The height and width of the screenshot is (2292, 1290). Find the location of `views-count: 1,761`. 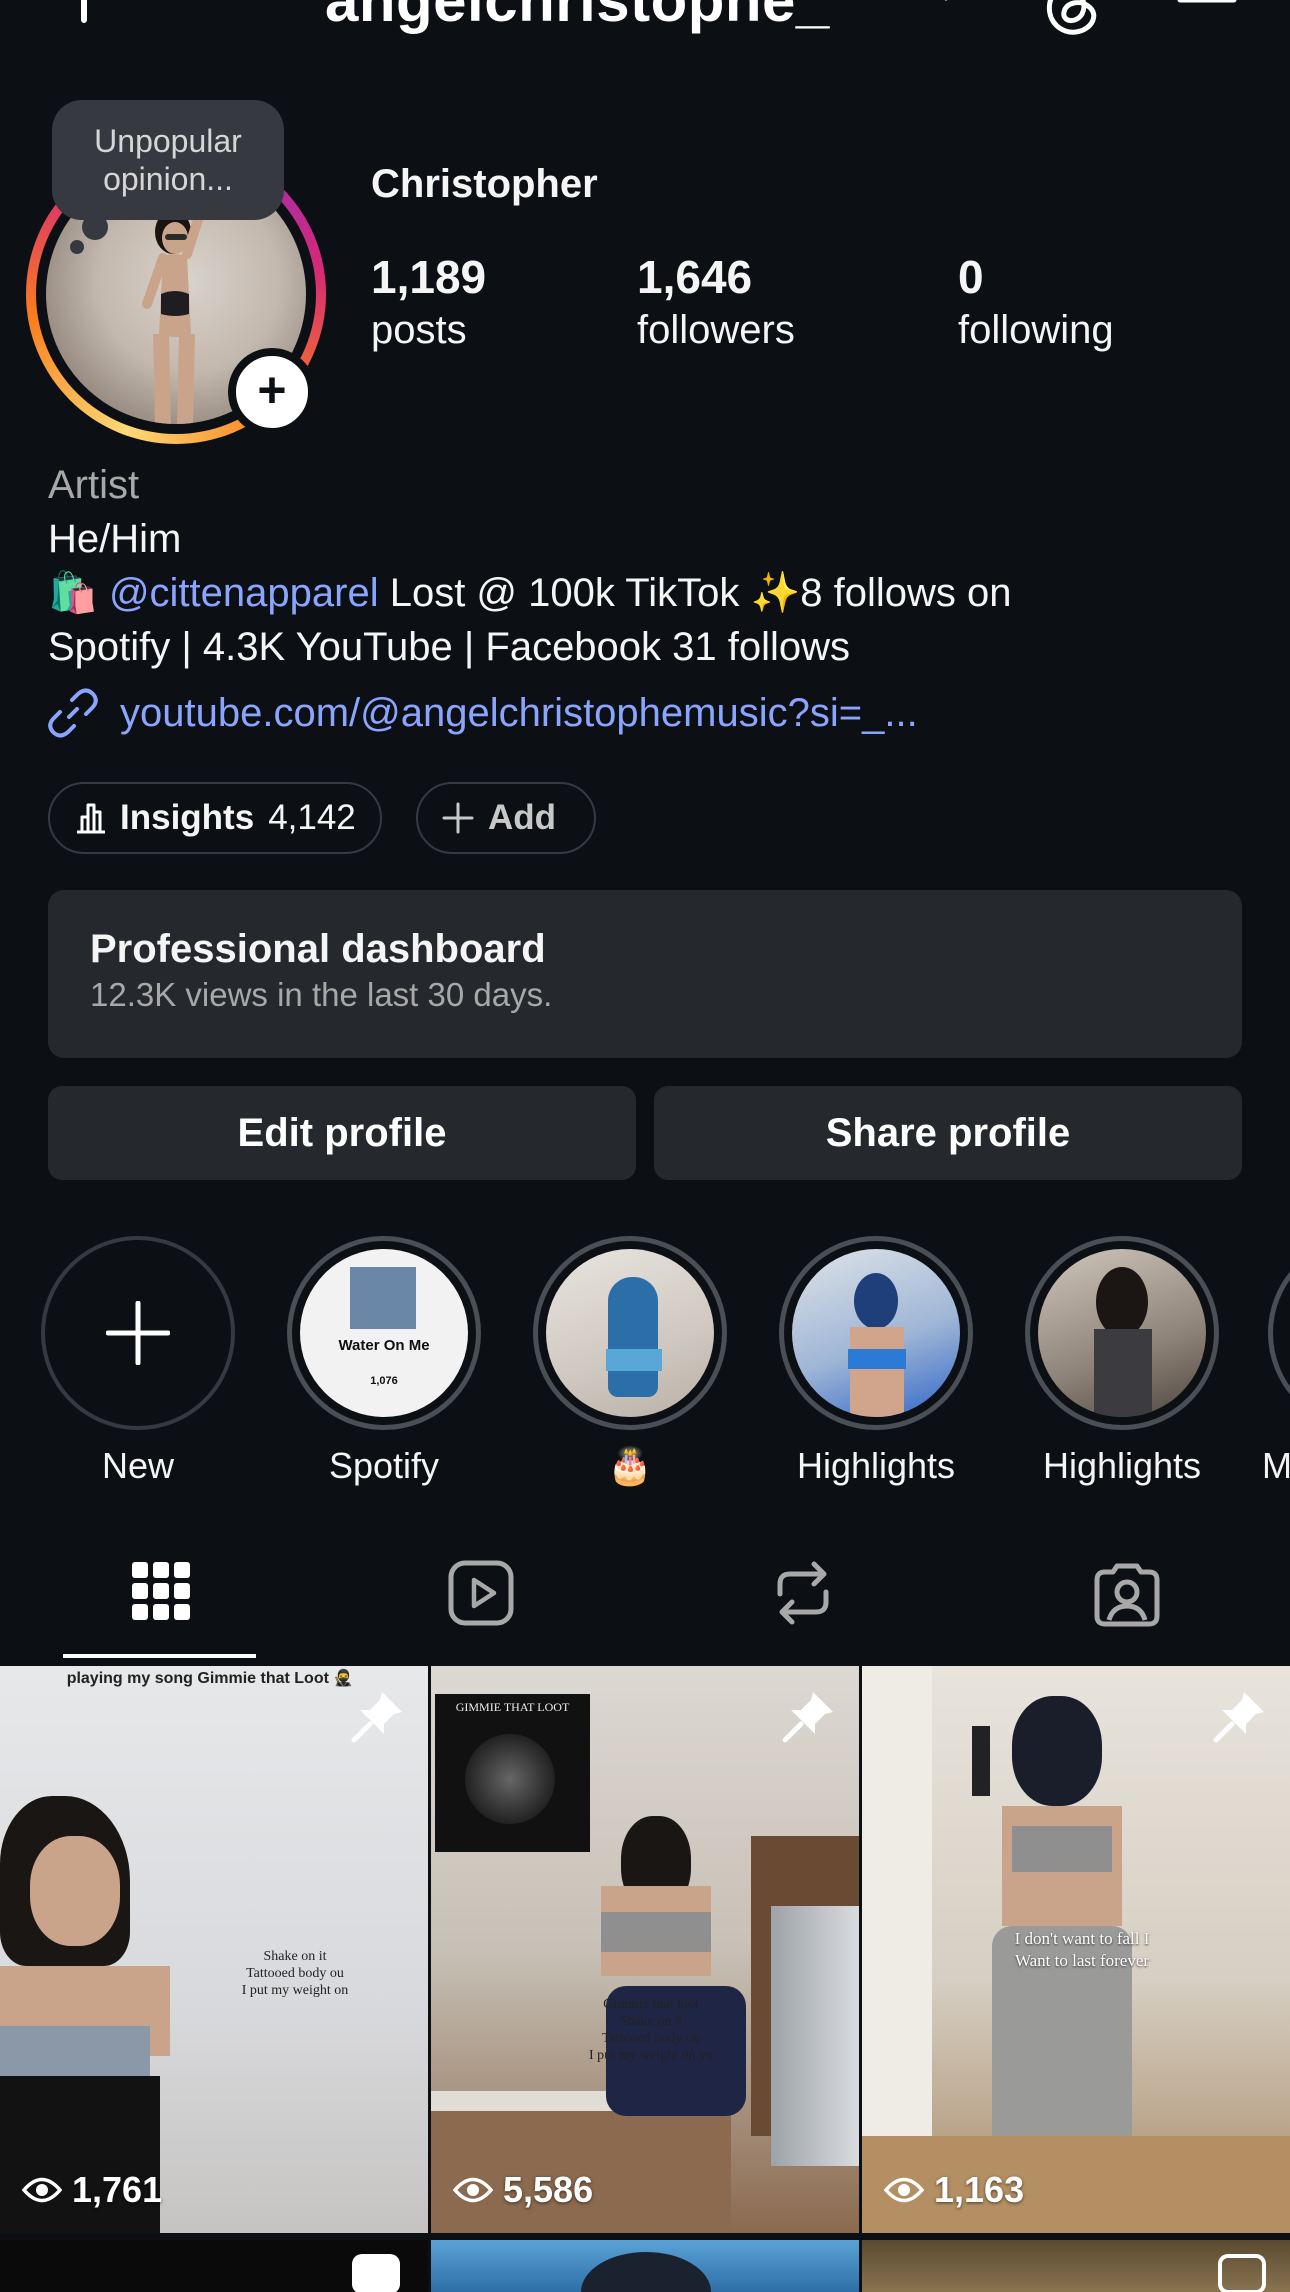

views-count: 1,761 is located at coordinates (92, 2190).